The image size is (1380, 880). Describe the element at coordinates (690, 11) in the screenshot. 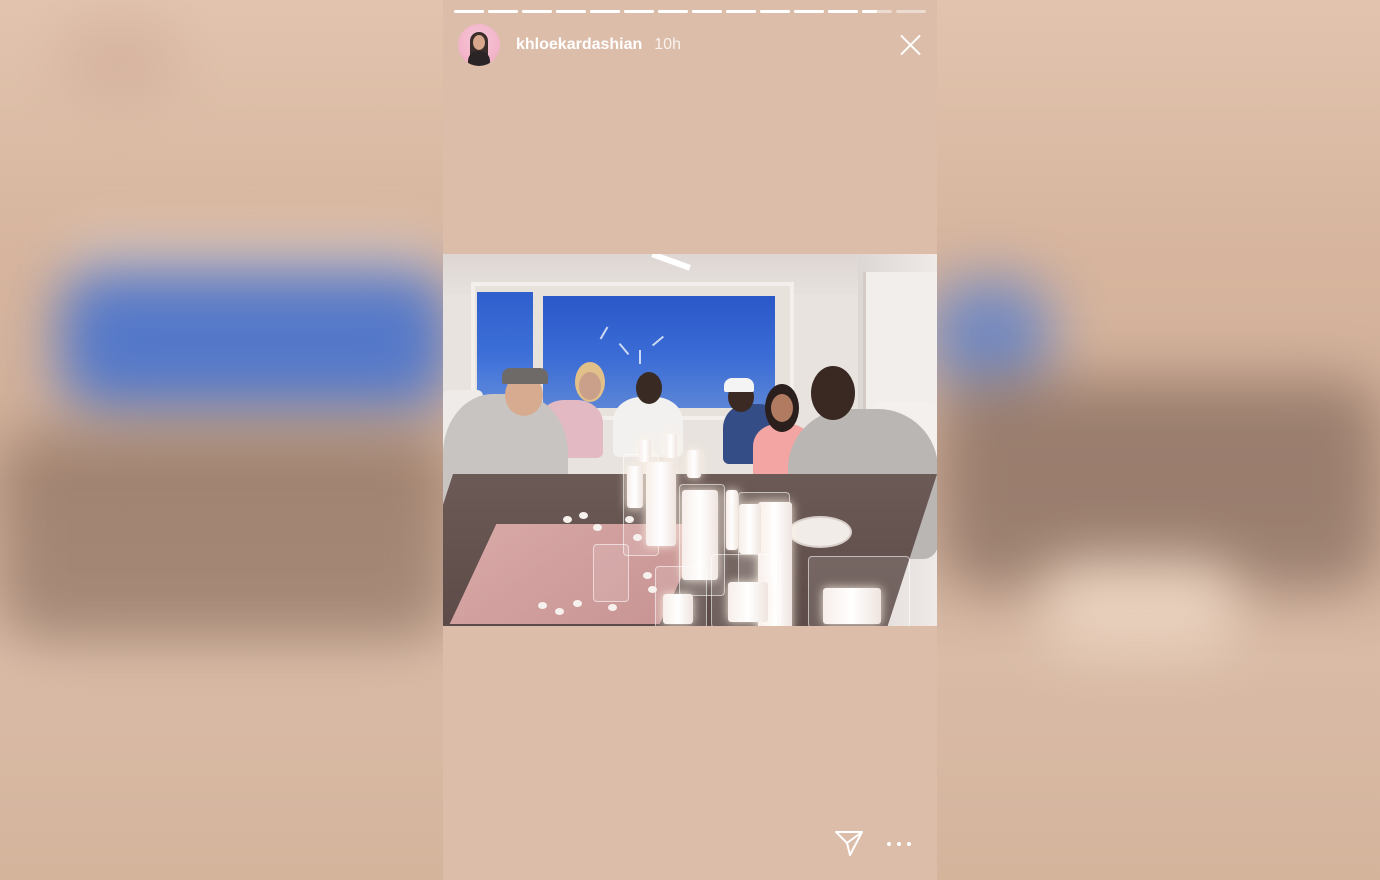

I see `story-progress-bar` at that location.